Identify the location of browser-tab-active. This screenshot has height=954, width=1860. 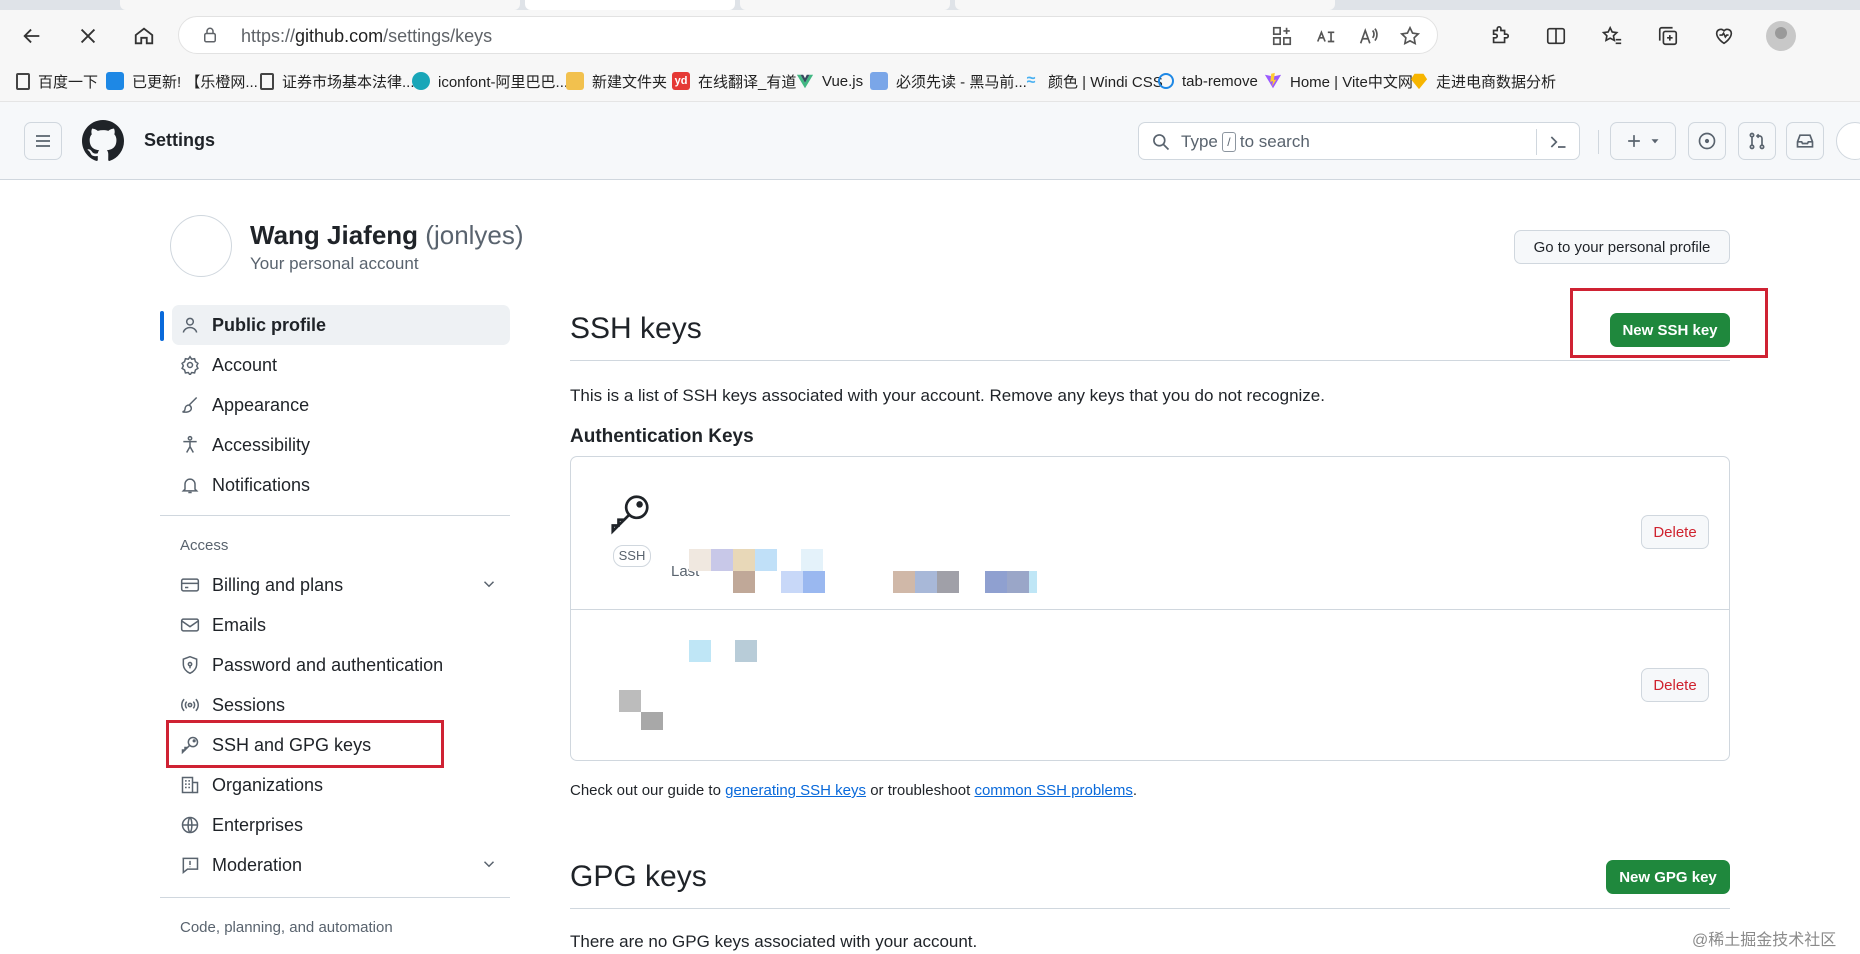
(630, 5).